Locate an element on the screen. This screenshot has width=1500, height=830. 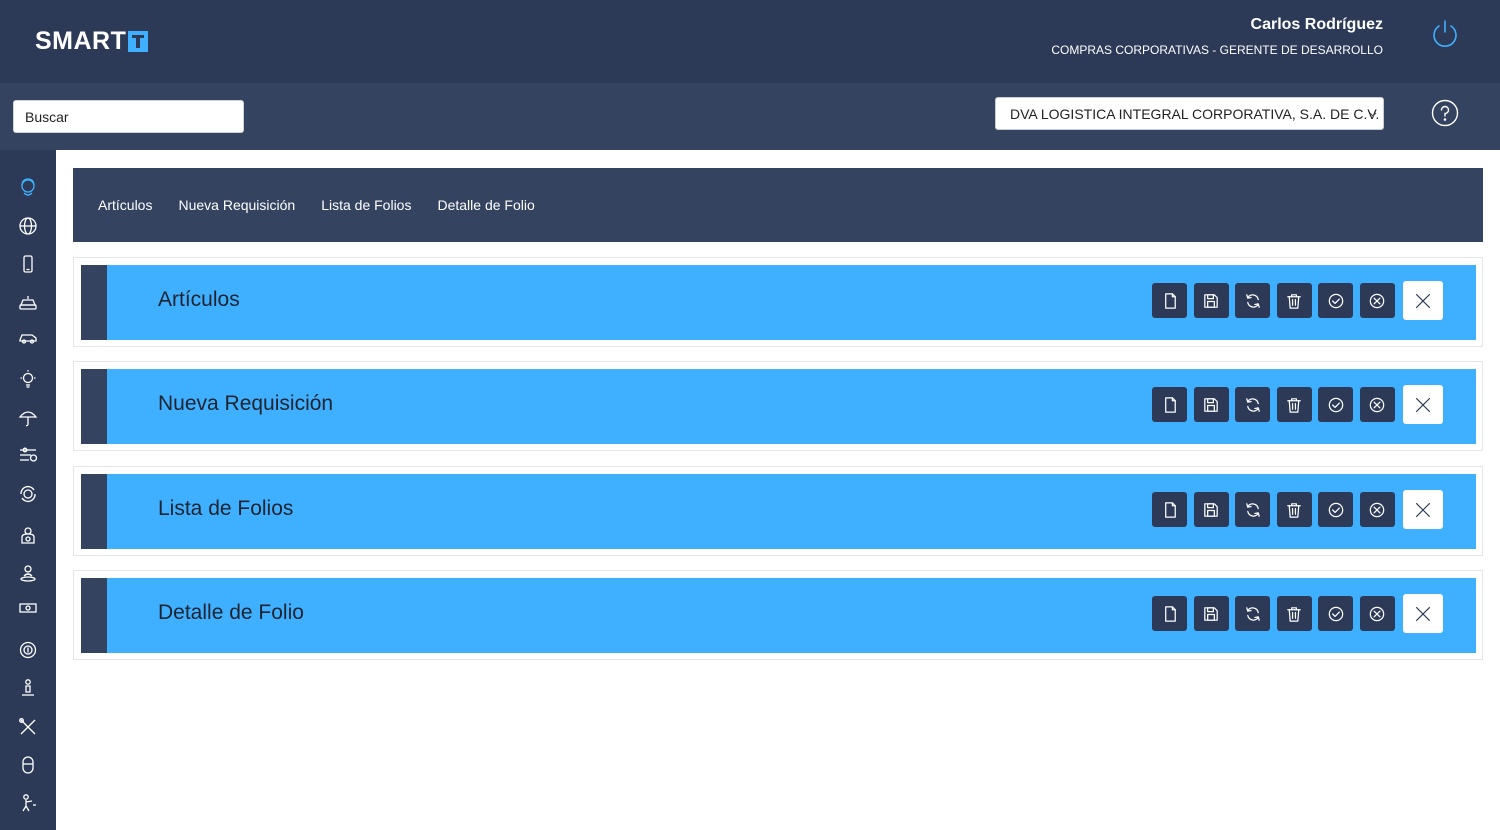
coin-cycle-icon is located at coordinates (28, 494).